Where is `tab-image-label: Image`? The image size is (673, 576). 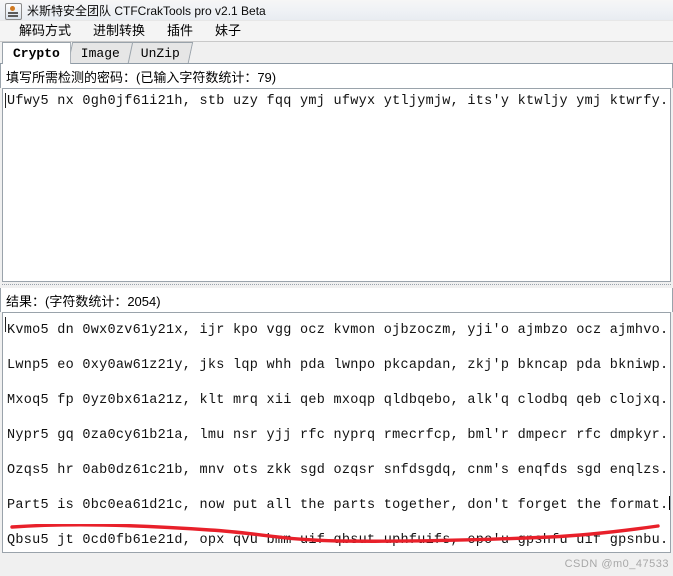 tab-image-label: Image is located at coordinates (100, 53).